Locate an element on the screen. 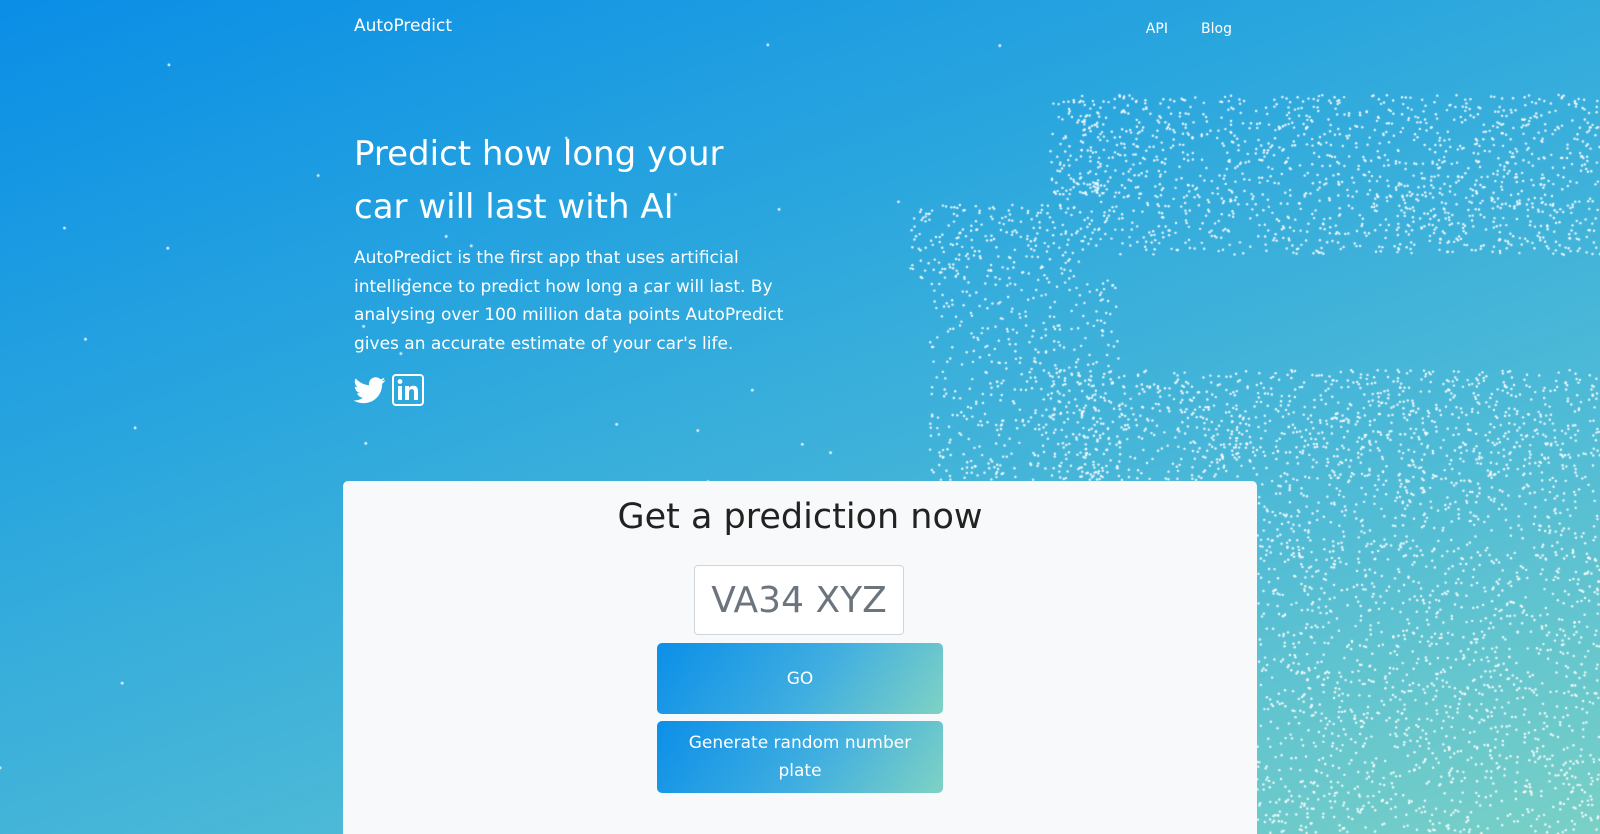 The image size is (1600, 834). linkedin-link is located at coordinates (408, 390).